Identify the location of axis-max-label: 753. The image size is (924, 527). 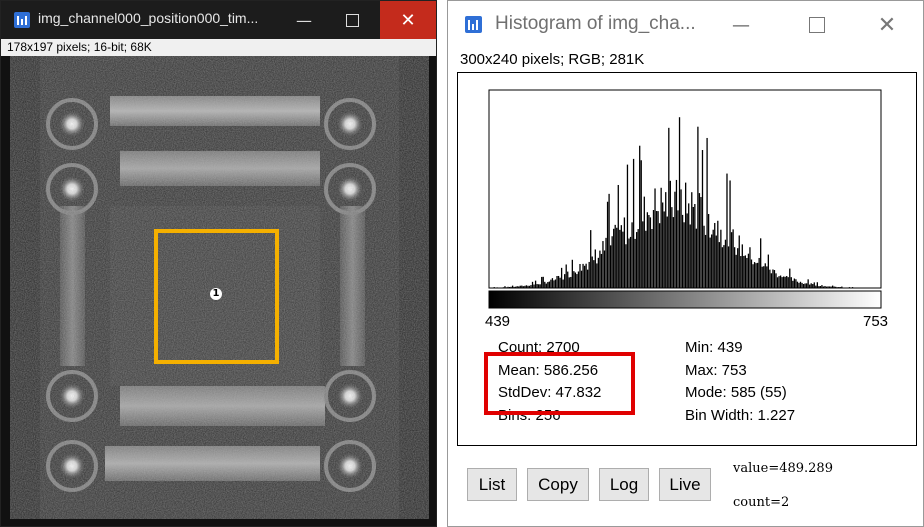
(876, 321).